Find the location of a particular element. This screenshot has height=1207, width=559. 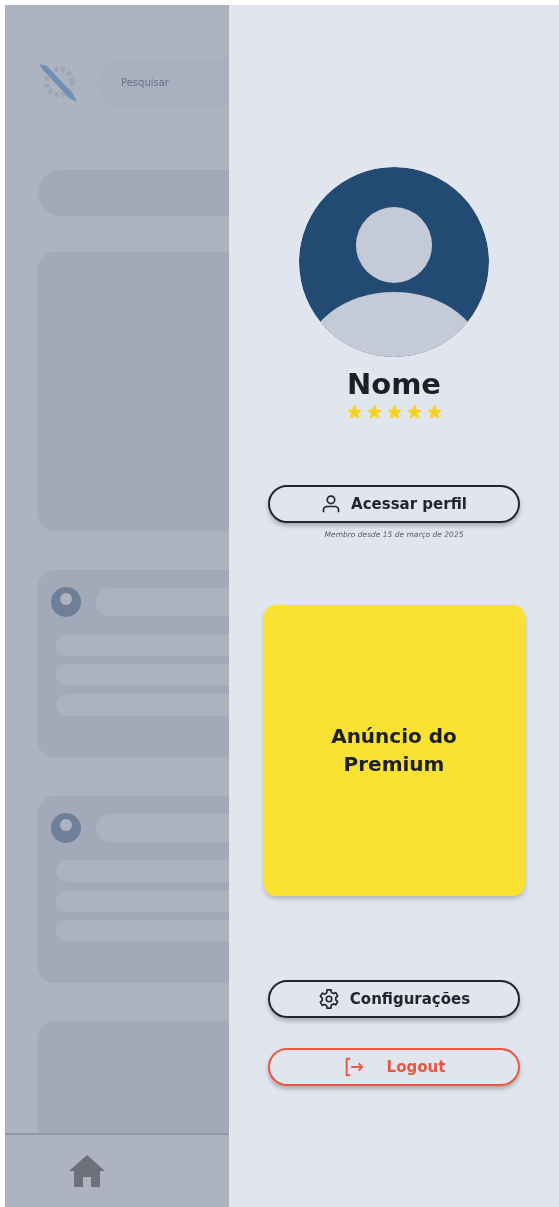

settings-icon is located at coordinates (328, 998).